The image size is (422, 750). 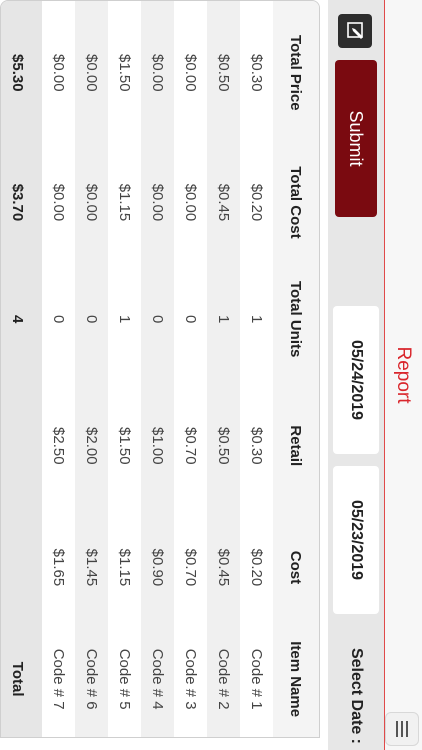 What do you see at coordinates (296, 445) in the screenshot?
I see `header-retail: Retail` at bounding box center [296, 445].